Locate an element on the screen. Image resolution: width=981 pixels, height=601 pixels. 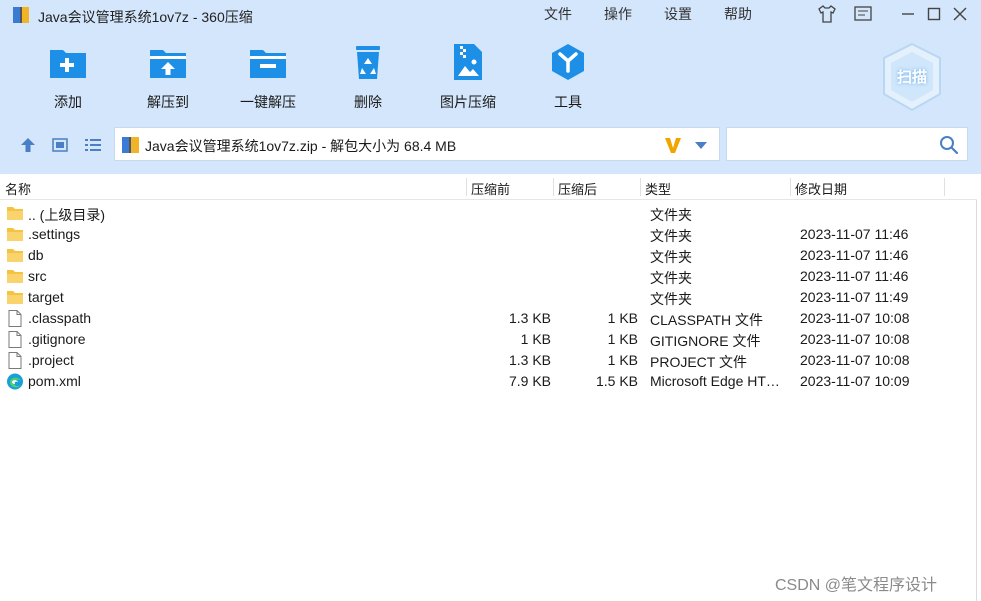
search-box is located at coordinates (847, 144).